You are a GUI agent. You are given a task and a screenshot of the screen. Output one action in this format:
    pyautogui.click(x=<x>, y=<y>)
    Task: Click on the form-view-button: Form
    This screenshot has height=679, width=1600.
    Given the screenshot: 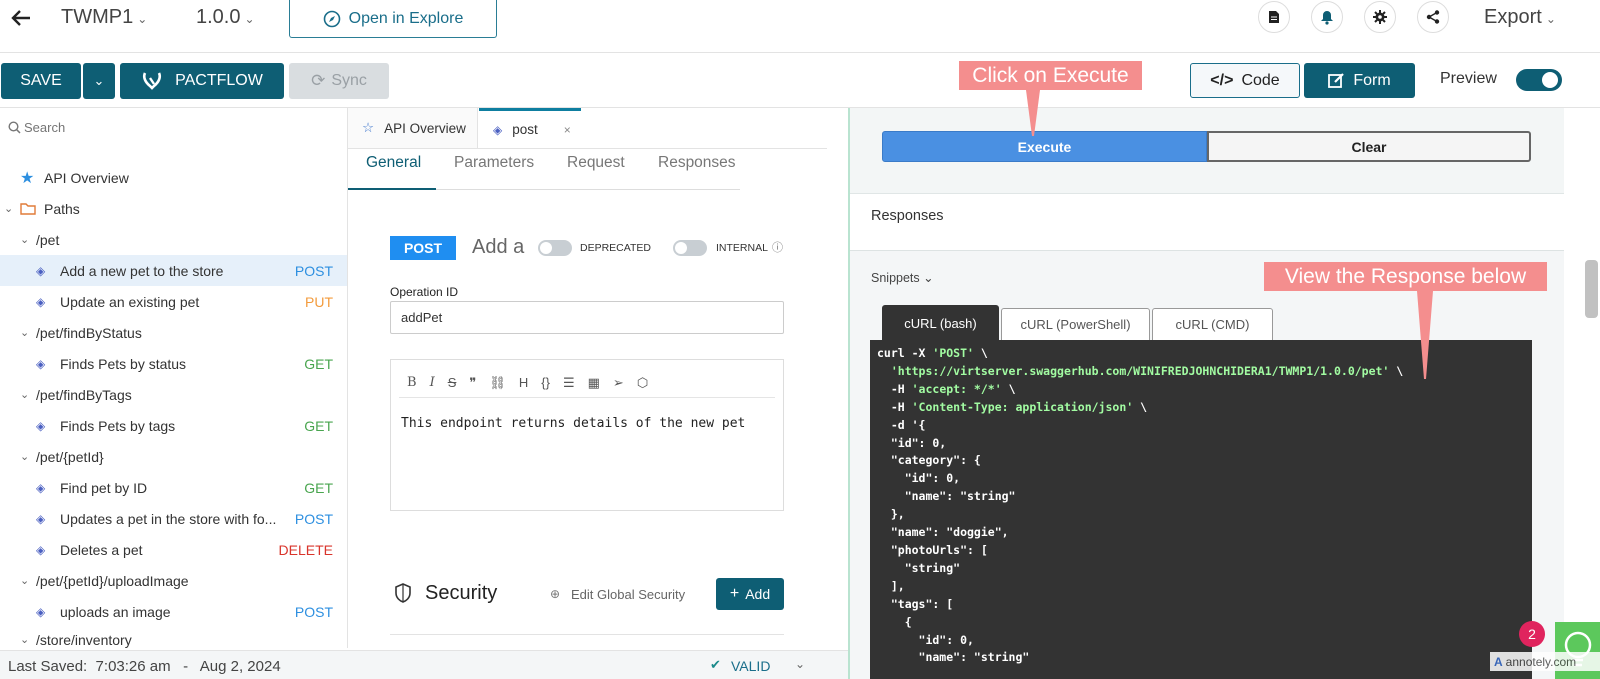 What is the action you would take?
    pyautogui.click(x=1359, y=80)
    